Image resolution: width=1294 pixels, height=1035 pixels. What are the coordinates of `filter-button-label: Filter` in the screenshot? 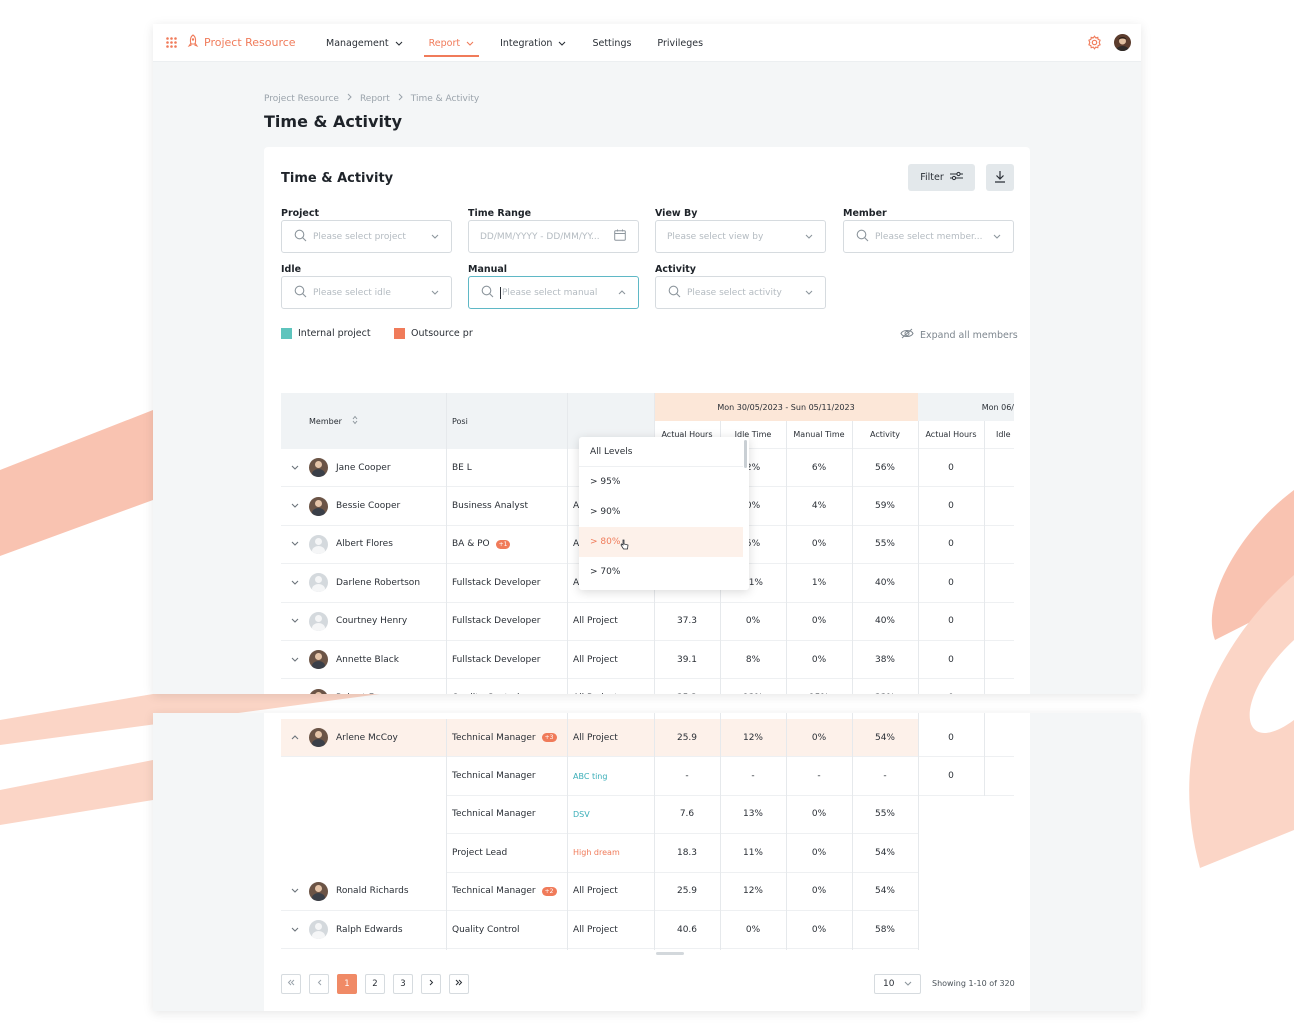 It's located at (932, 177).